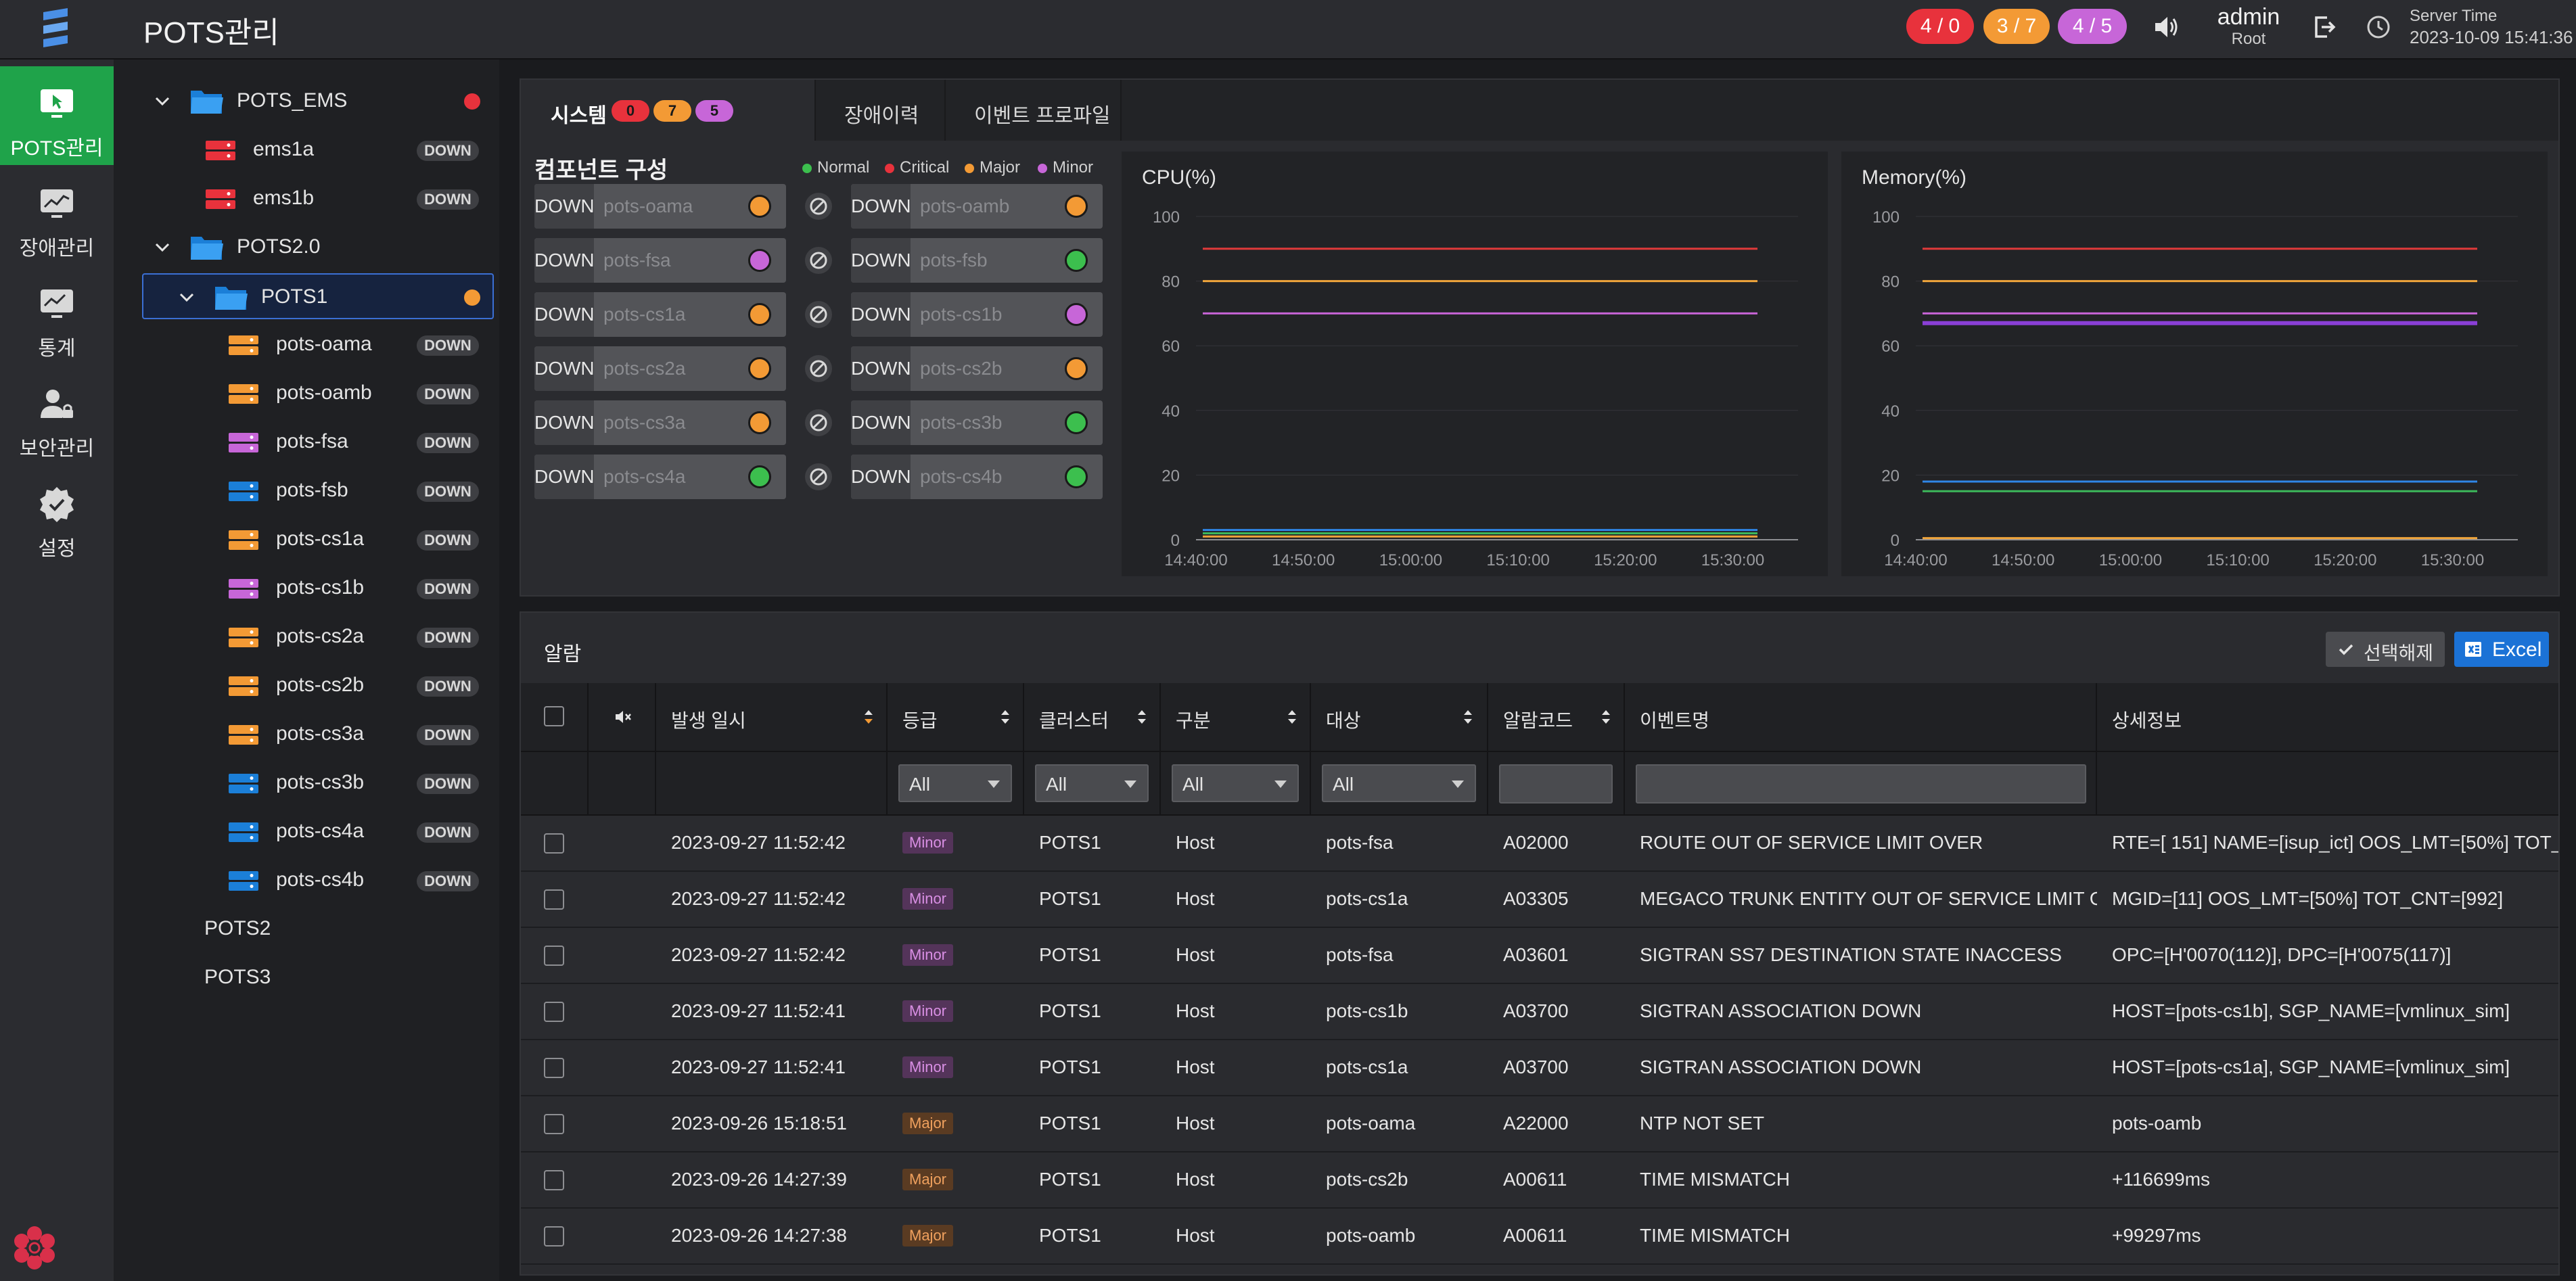 The image size is (2576, 1281). What do you see at coordinates (660, 477) in the screenshot?
I see `component-pots-cs4a: DOWN pots-cs4a` at bounding box center [660, 477].